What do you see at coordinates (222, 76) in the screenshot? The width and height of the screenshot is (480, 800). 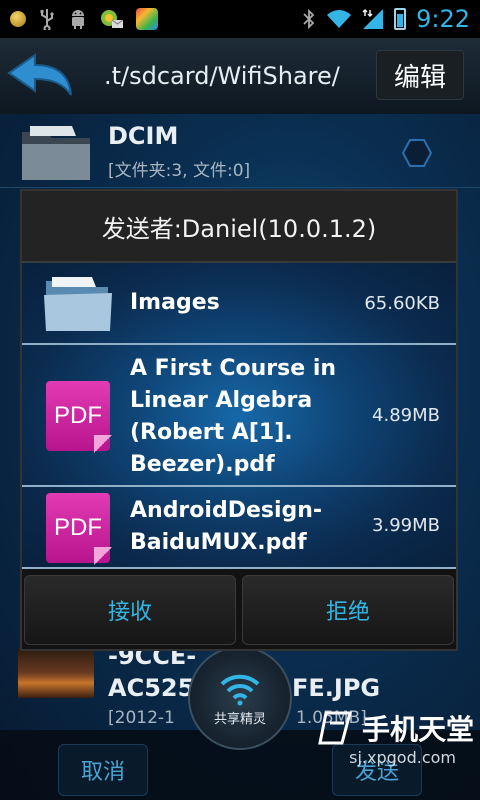 I see `current-path: .t/sdcard/WifiShare/` at bounding box center [222, 76].